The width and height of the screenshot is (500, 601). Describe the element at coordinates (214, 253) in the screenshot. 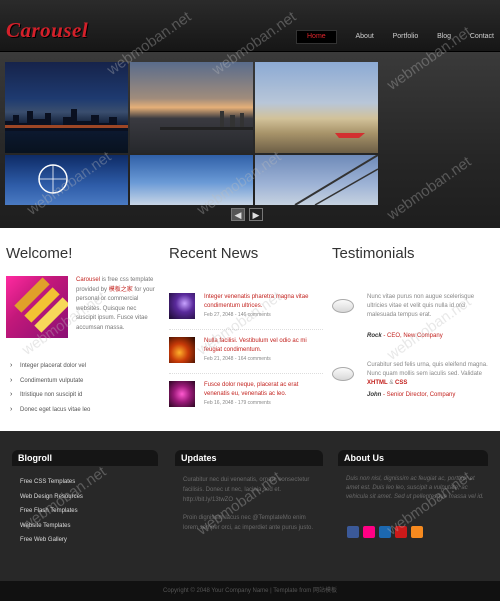

I see `news-title: Recent News` at that location.